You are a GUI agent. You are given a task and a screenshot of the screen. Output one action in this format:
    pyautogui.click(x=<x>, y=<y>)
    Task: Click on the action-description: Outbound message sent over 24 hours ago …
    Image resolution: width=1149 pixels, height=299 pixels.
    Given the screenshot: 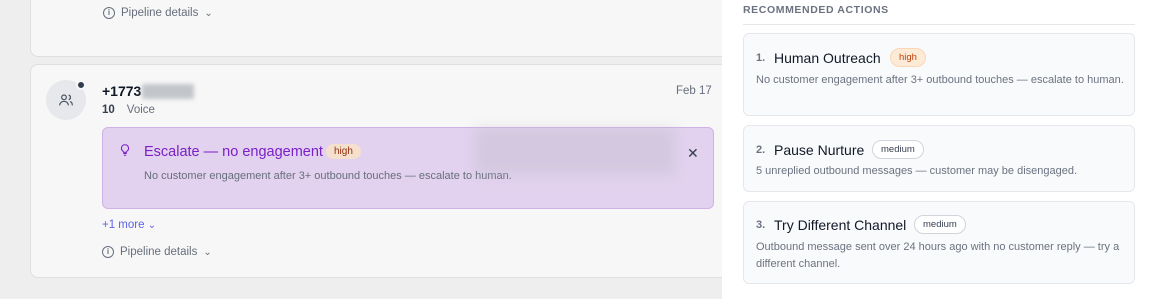 What is the action you would take?
    pyautogui.click(x=938, y=255)
    